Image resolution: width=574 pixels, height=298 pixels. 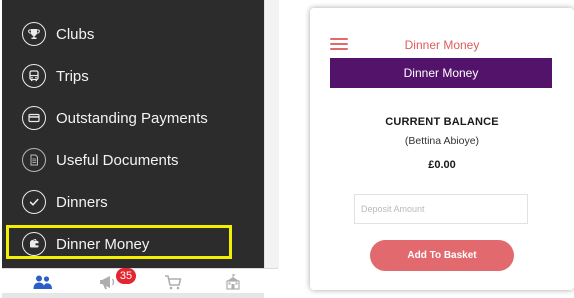 What do you see at coordinates (441, 73) in the screenshot?
I see `page-title-banner: Dinner Money` at bounding box center [441, 73].